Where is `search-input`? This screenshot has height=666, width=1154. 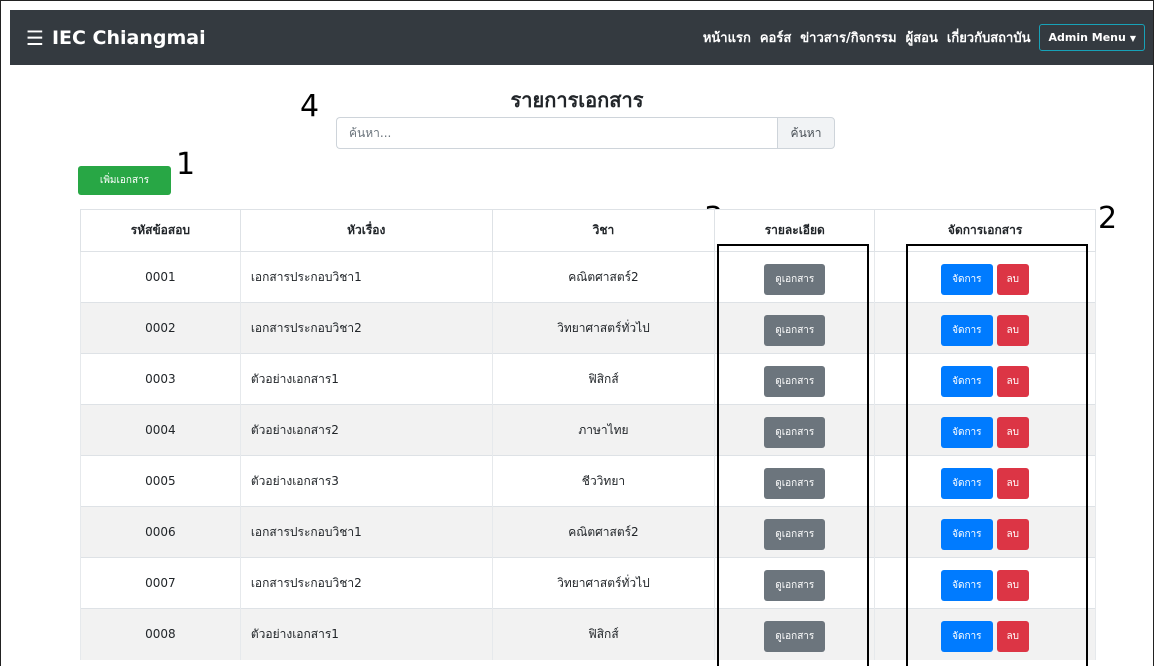
search-input is located at coordinates (556, 133).